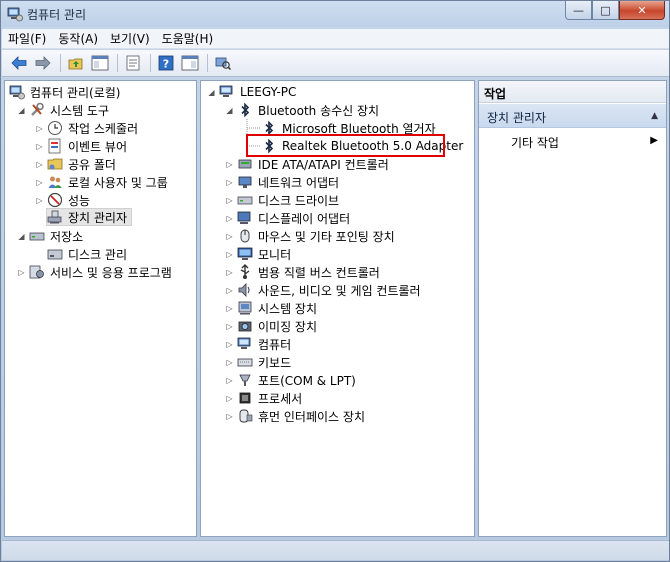 The height and width of the screenshot is (562, 670). I want to click on tree-item-device-category: ▷ 디스크 드라이브, so click(283, 200).